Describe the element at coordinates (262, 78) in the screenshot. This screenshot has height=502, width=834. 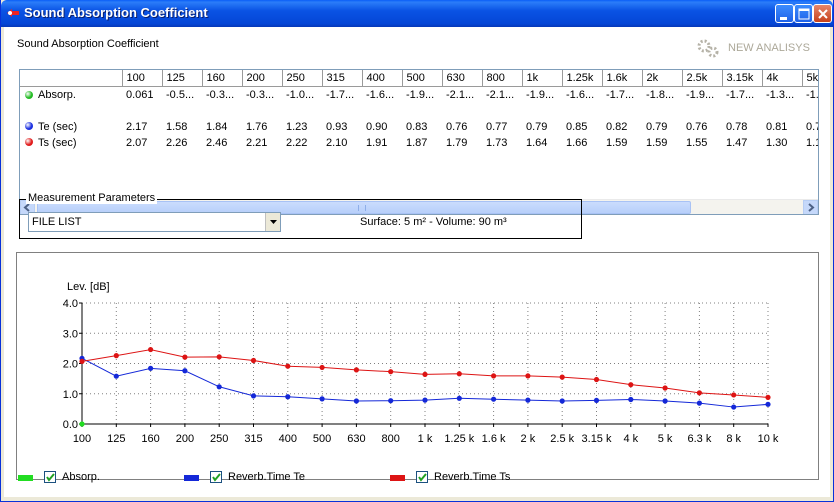
I see `column-header: 200` at that location.